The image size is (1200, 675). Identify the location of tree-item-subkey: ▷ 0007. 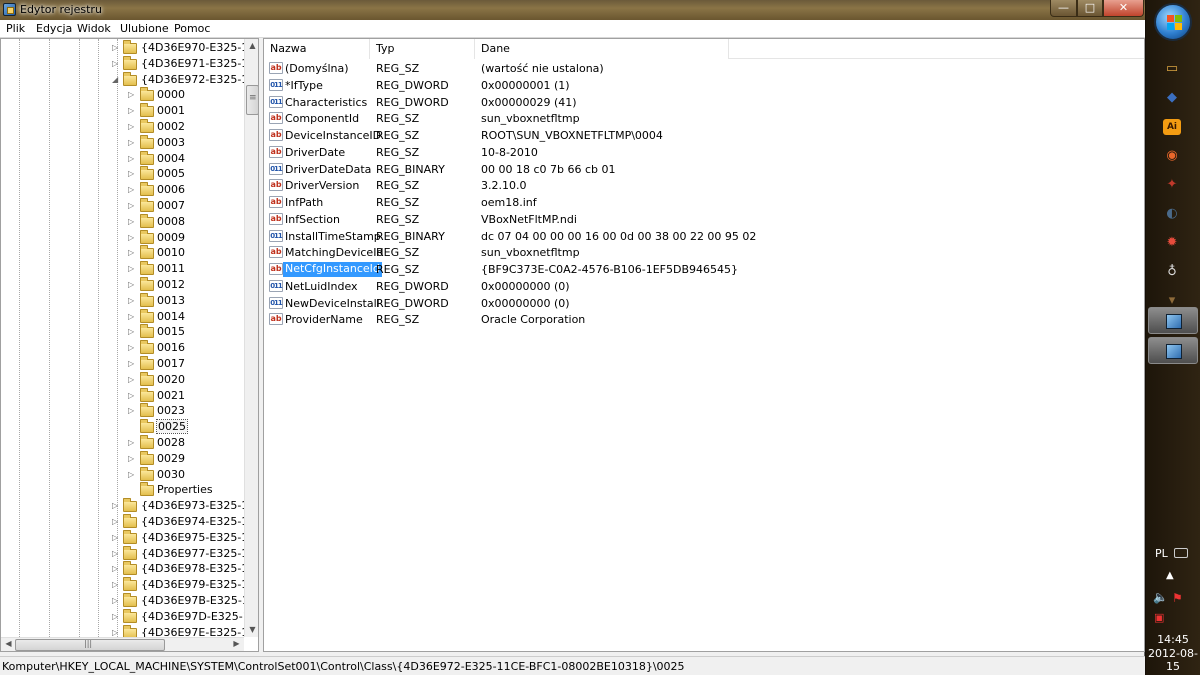
(122, 206).